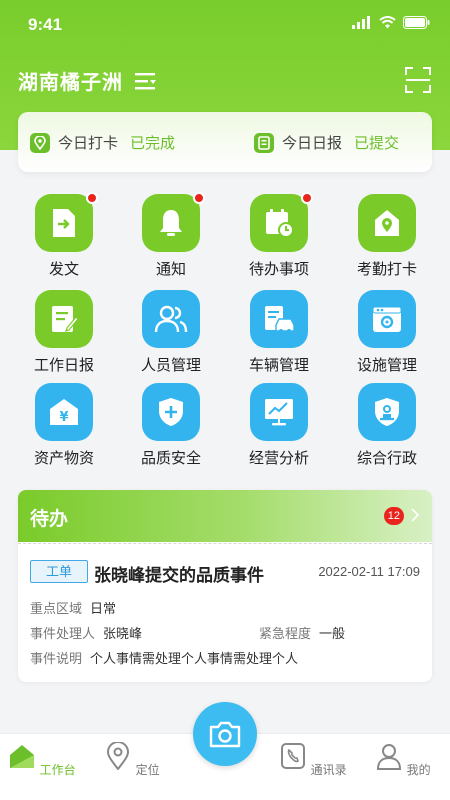 This screenshot has width=450, height=800. I want to click on grid-item-quality: 品质安全, so click(171, 425).